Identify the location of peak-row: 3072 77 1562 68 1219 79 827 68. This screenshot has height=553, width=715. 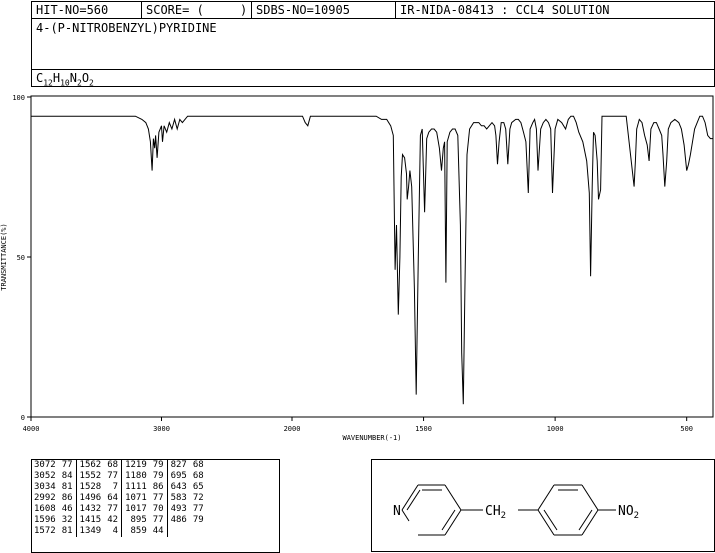
(119, 465).